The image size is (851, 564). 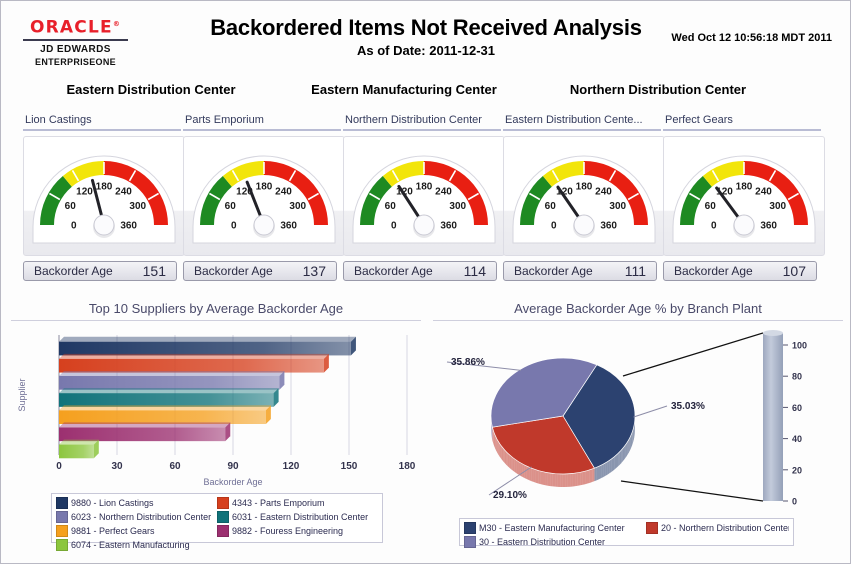 I want to click on gauge-readout-value: 111, so click(x=635, y=271).